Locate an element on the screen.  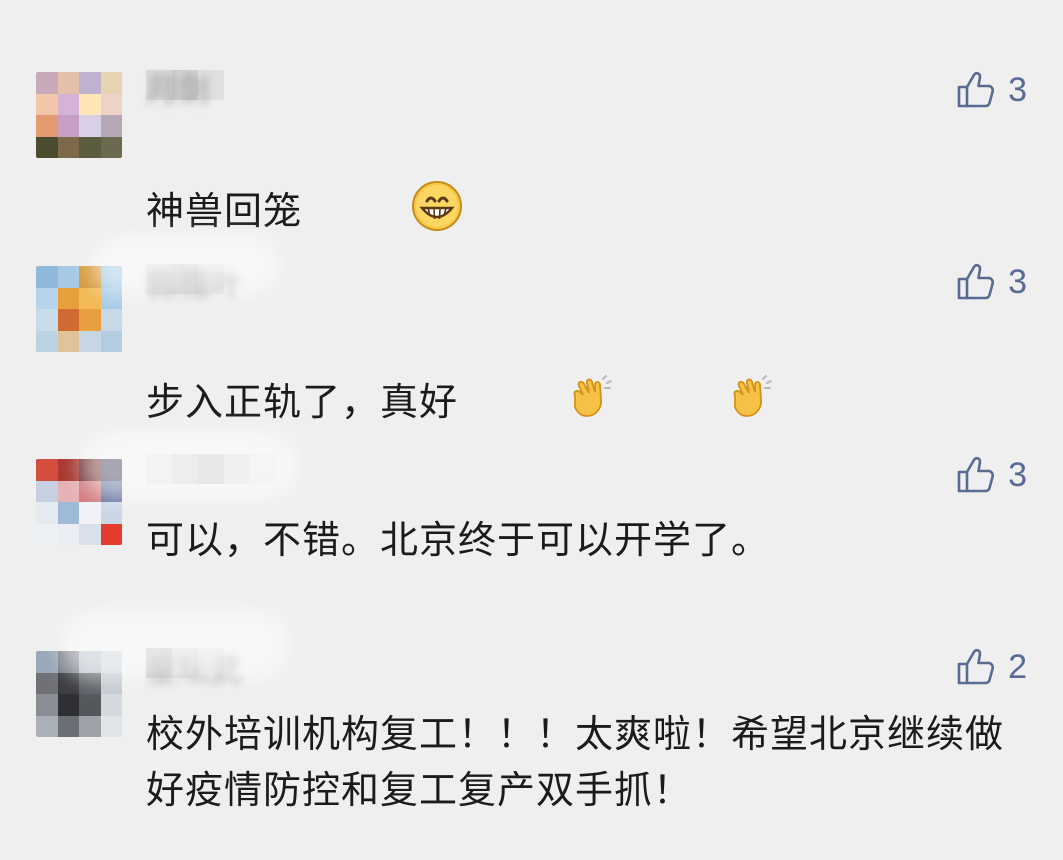
comment-text-content: 神兽回笼 is located at coordinates (224, 211).